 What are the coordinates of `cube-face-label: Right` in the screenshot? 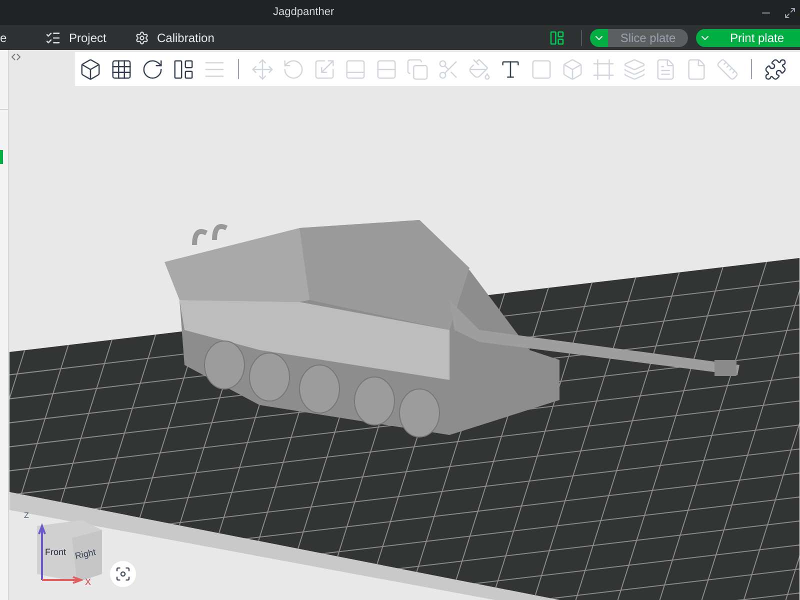 It's located at (86, 555).